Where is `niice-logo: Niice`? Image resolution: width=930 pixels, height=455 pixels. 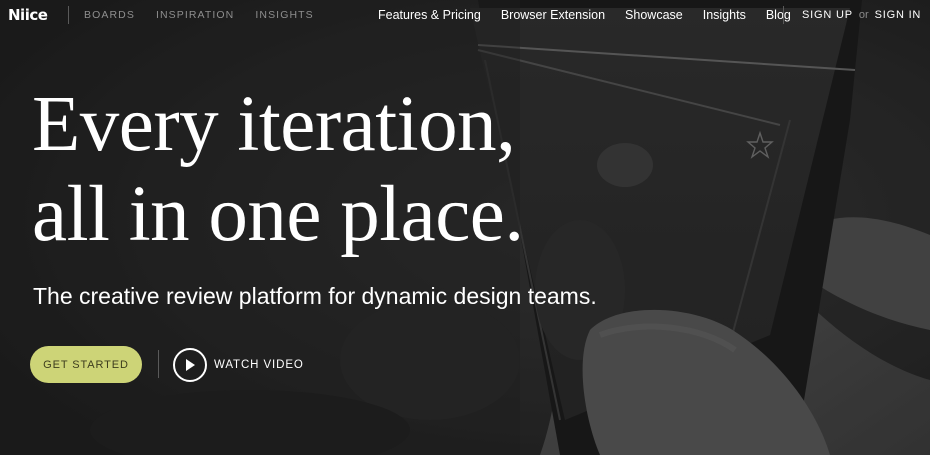
niice-logo: Niice is located at coordinates (28, 15).